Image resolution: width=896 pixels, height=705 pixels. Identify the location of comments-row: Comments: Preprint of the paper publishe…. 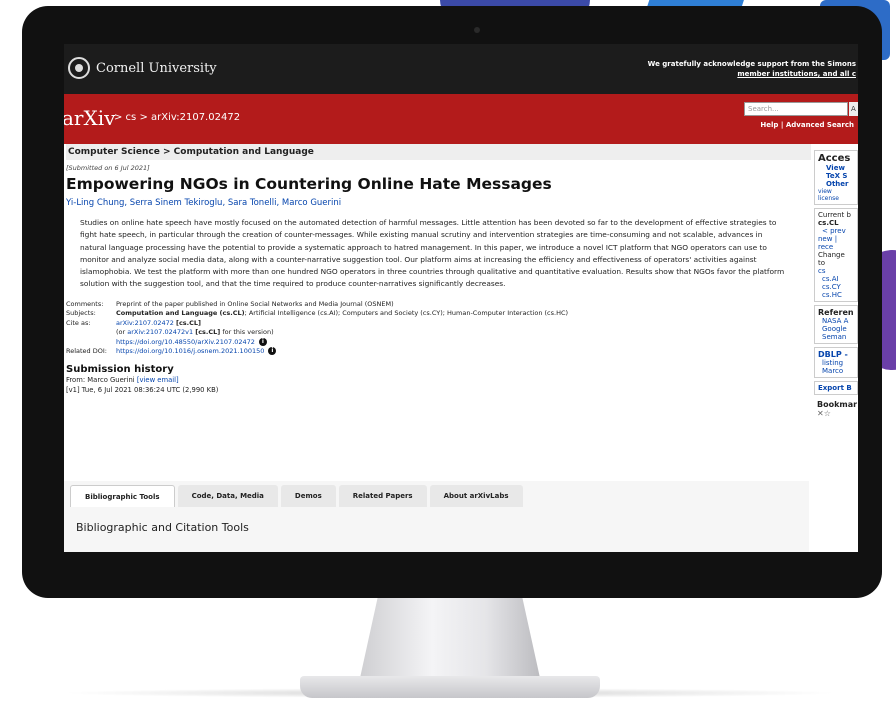
(437, 305).